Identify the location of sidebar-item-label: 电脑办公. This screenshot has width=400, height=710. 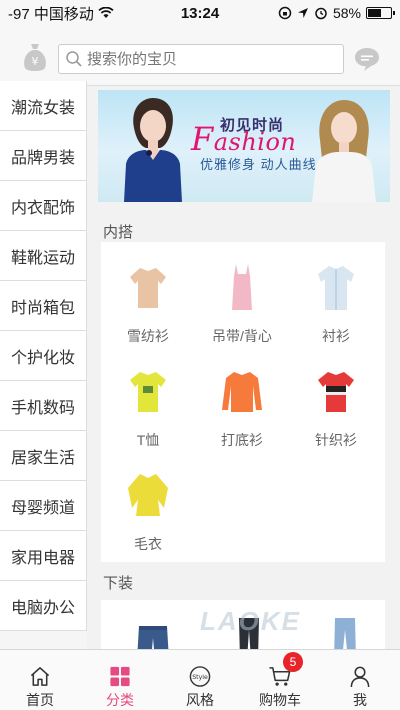
(43, 608).